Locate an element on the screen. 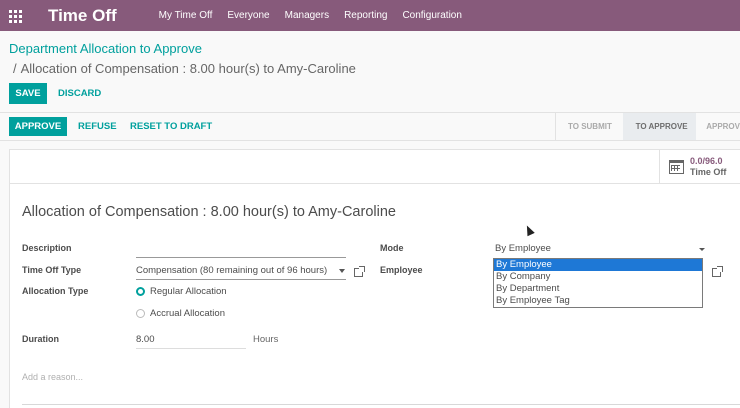  description-input is located at coordinates (241, 249).